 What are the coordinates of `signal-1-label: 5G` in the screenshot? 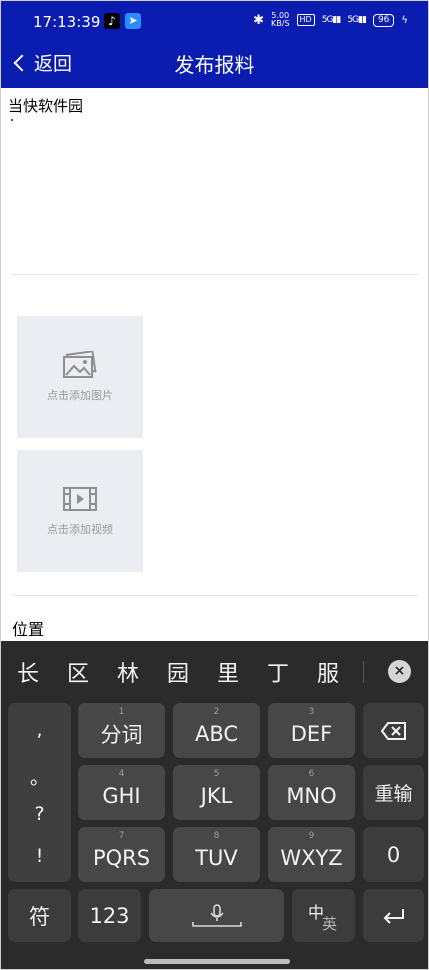 It's located at (327, 20).